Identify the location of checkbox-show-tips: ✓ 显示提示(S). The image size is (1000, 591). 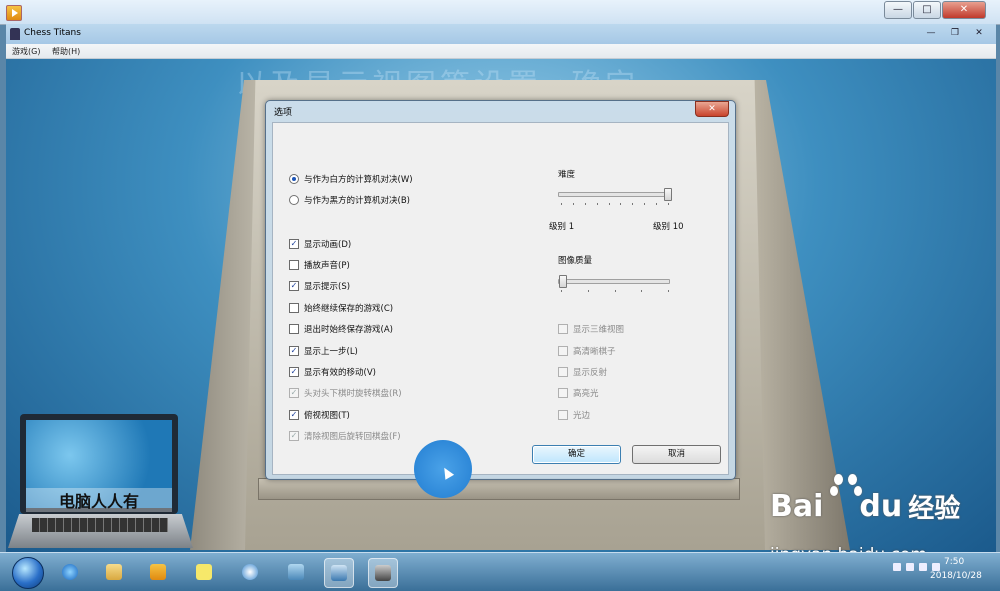
(319, 286).